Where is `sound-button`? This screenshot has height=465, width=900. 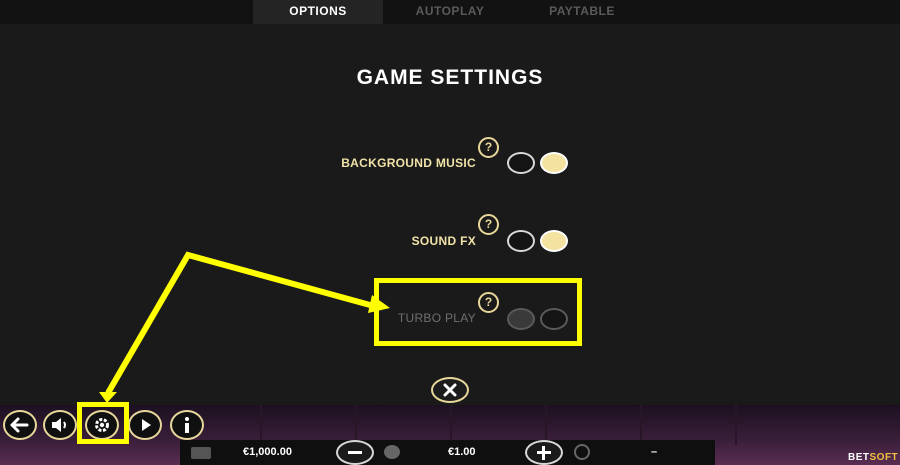 sound-button is located at coordinates (60, 425).